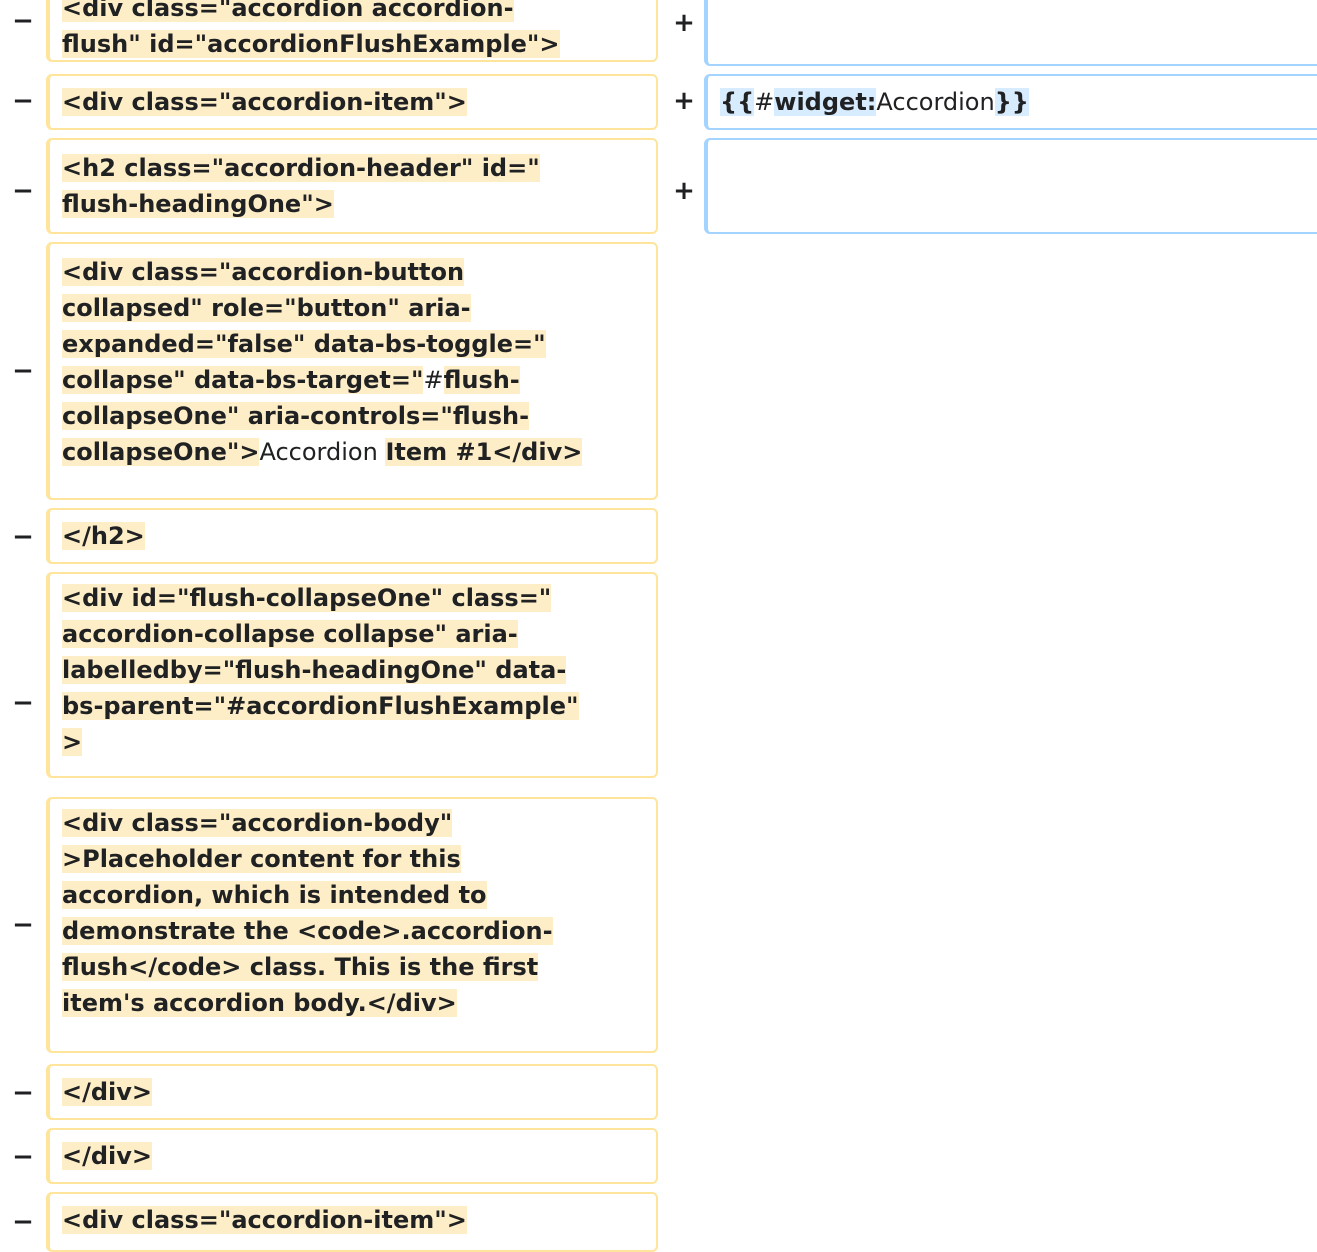  I want to click on line-text: </h2>, so click(359, 536).